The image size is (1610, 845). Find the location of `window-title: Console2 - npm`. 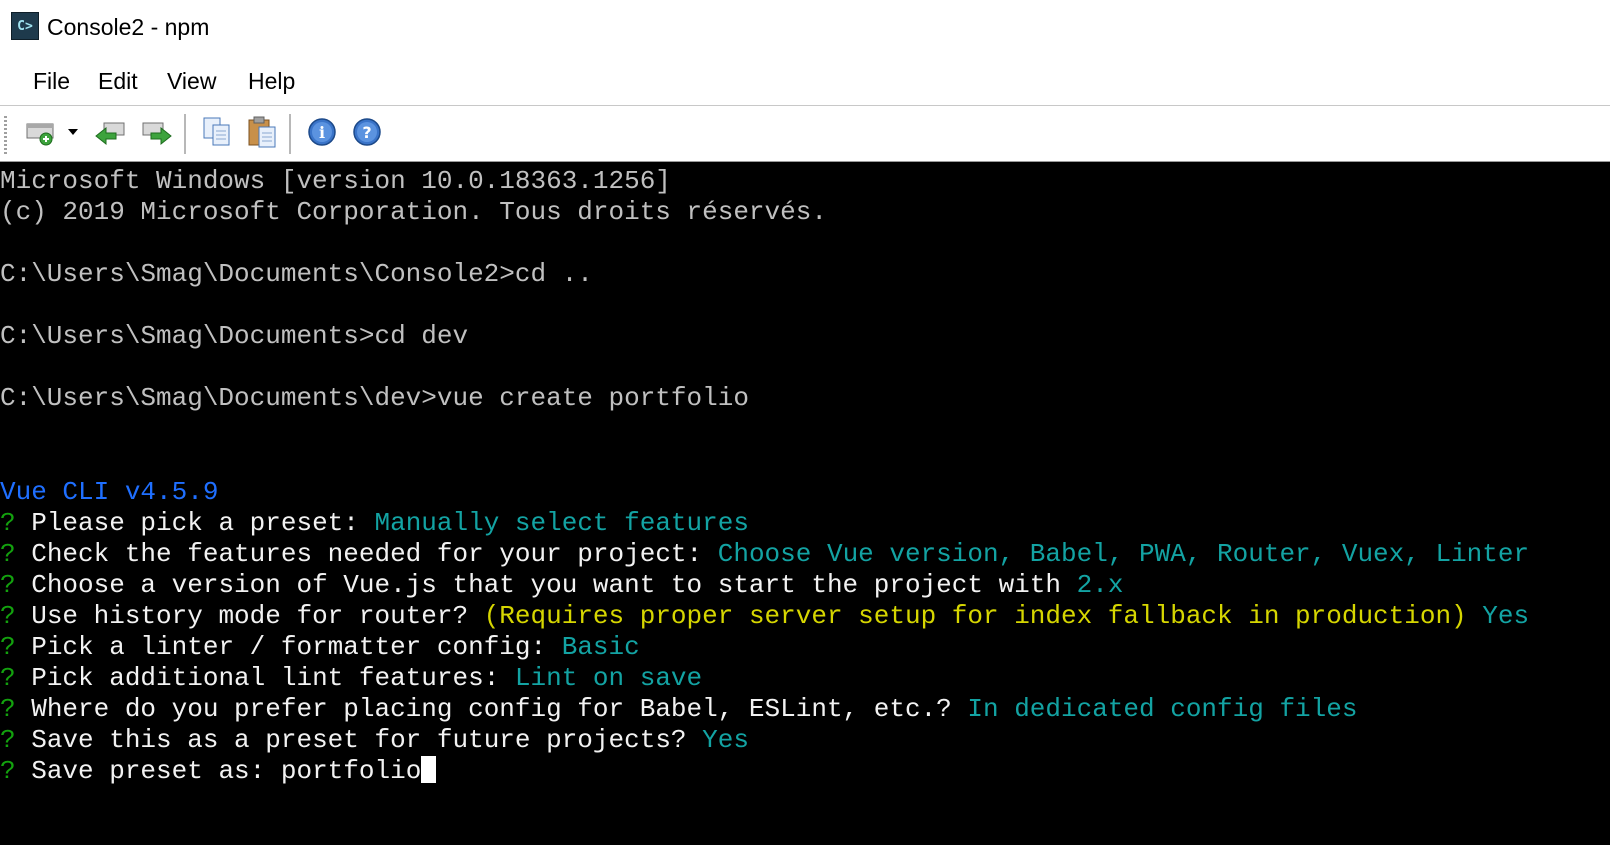

window-title: Console2 - npm is located at coordinates (128, 27).